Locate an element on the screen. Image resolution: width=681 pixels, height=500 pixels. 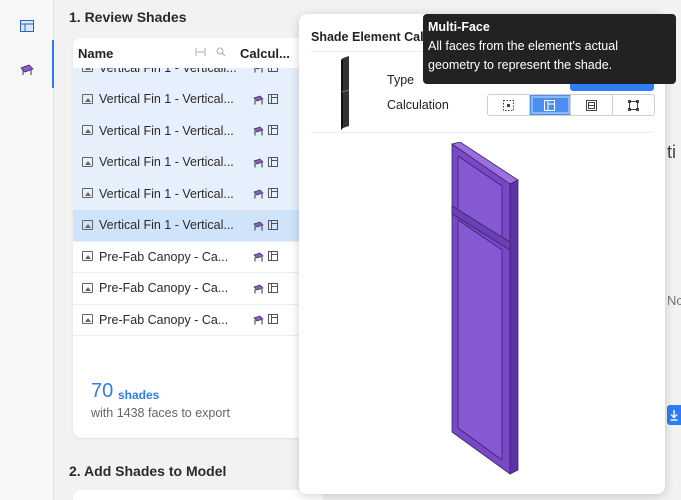
add-shades-title: 2. Add Shades to Model is located at coordinates (148, 471).